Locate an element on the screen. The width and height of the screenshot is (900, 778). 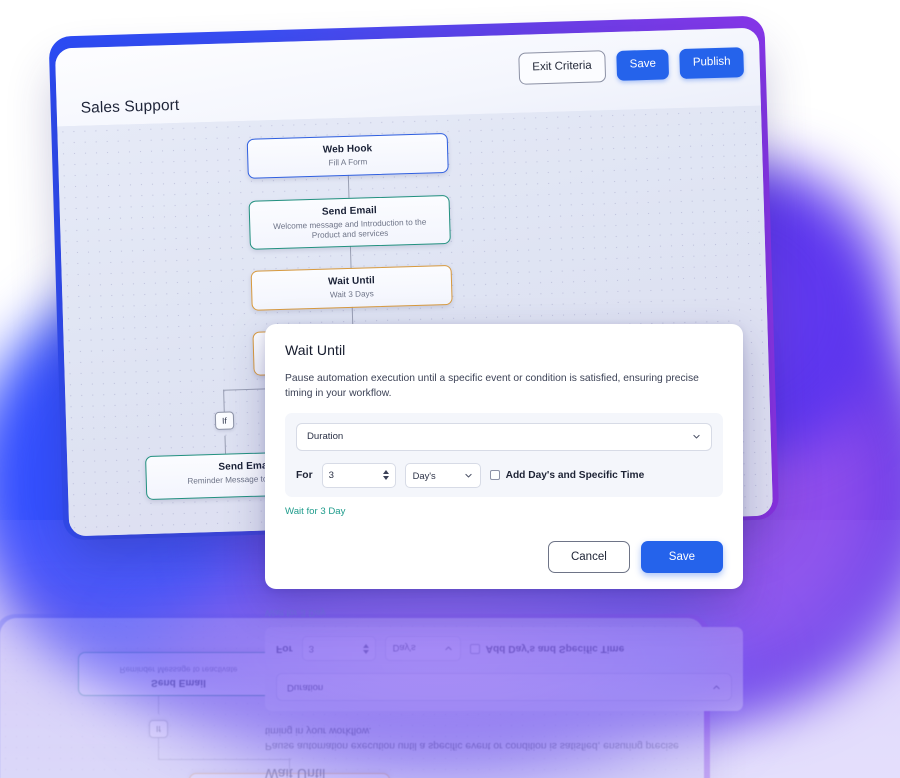
header-actions: Exit Criteria Save Publish is located at coordinates (631, 65).